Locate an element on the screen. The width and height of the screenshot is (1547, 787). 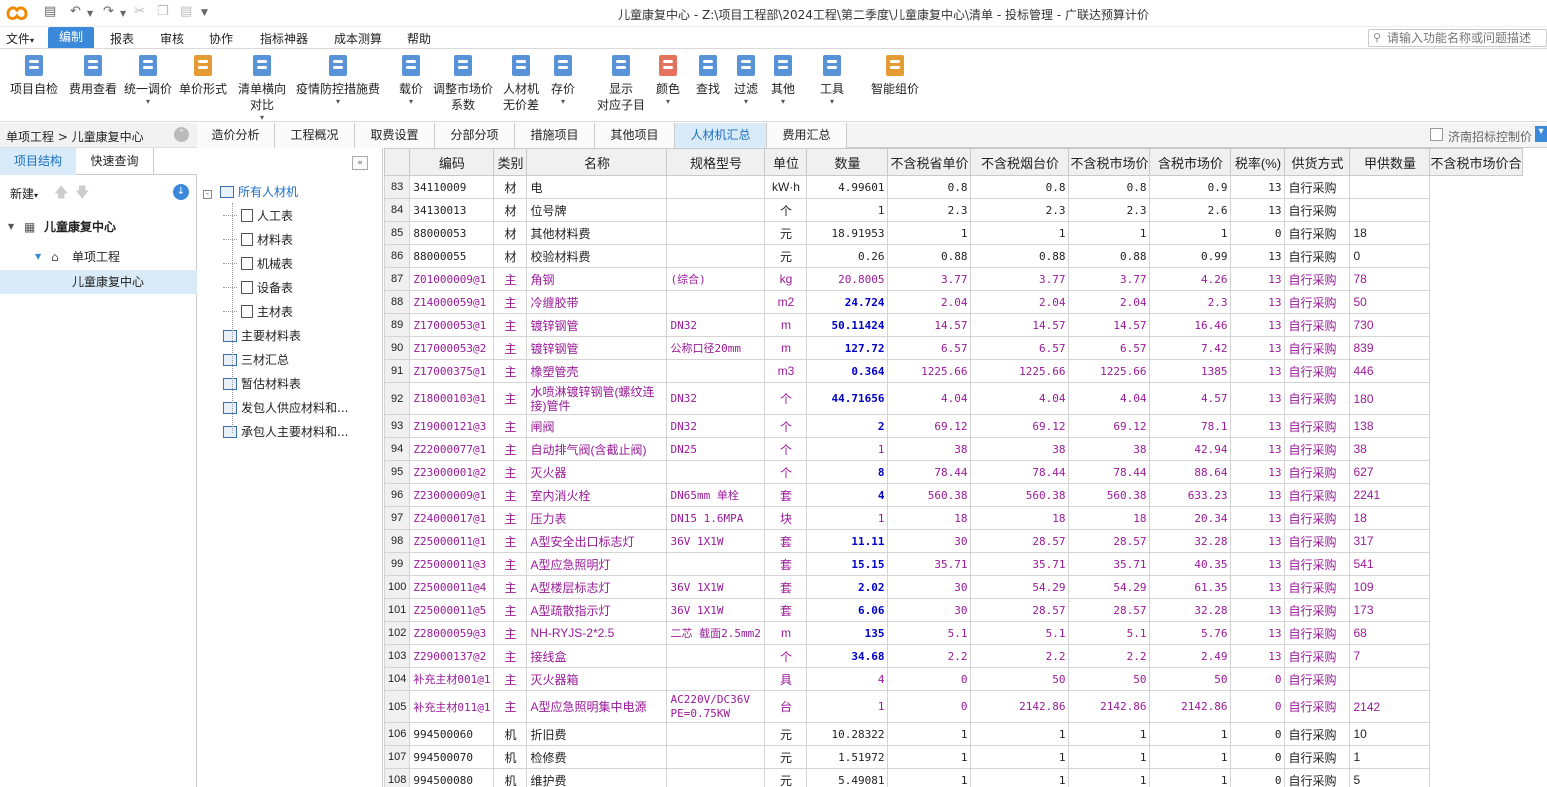
minus-box-icon: - is located at coordinates (207, 194).